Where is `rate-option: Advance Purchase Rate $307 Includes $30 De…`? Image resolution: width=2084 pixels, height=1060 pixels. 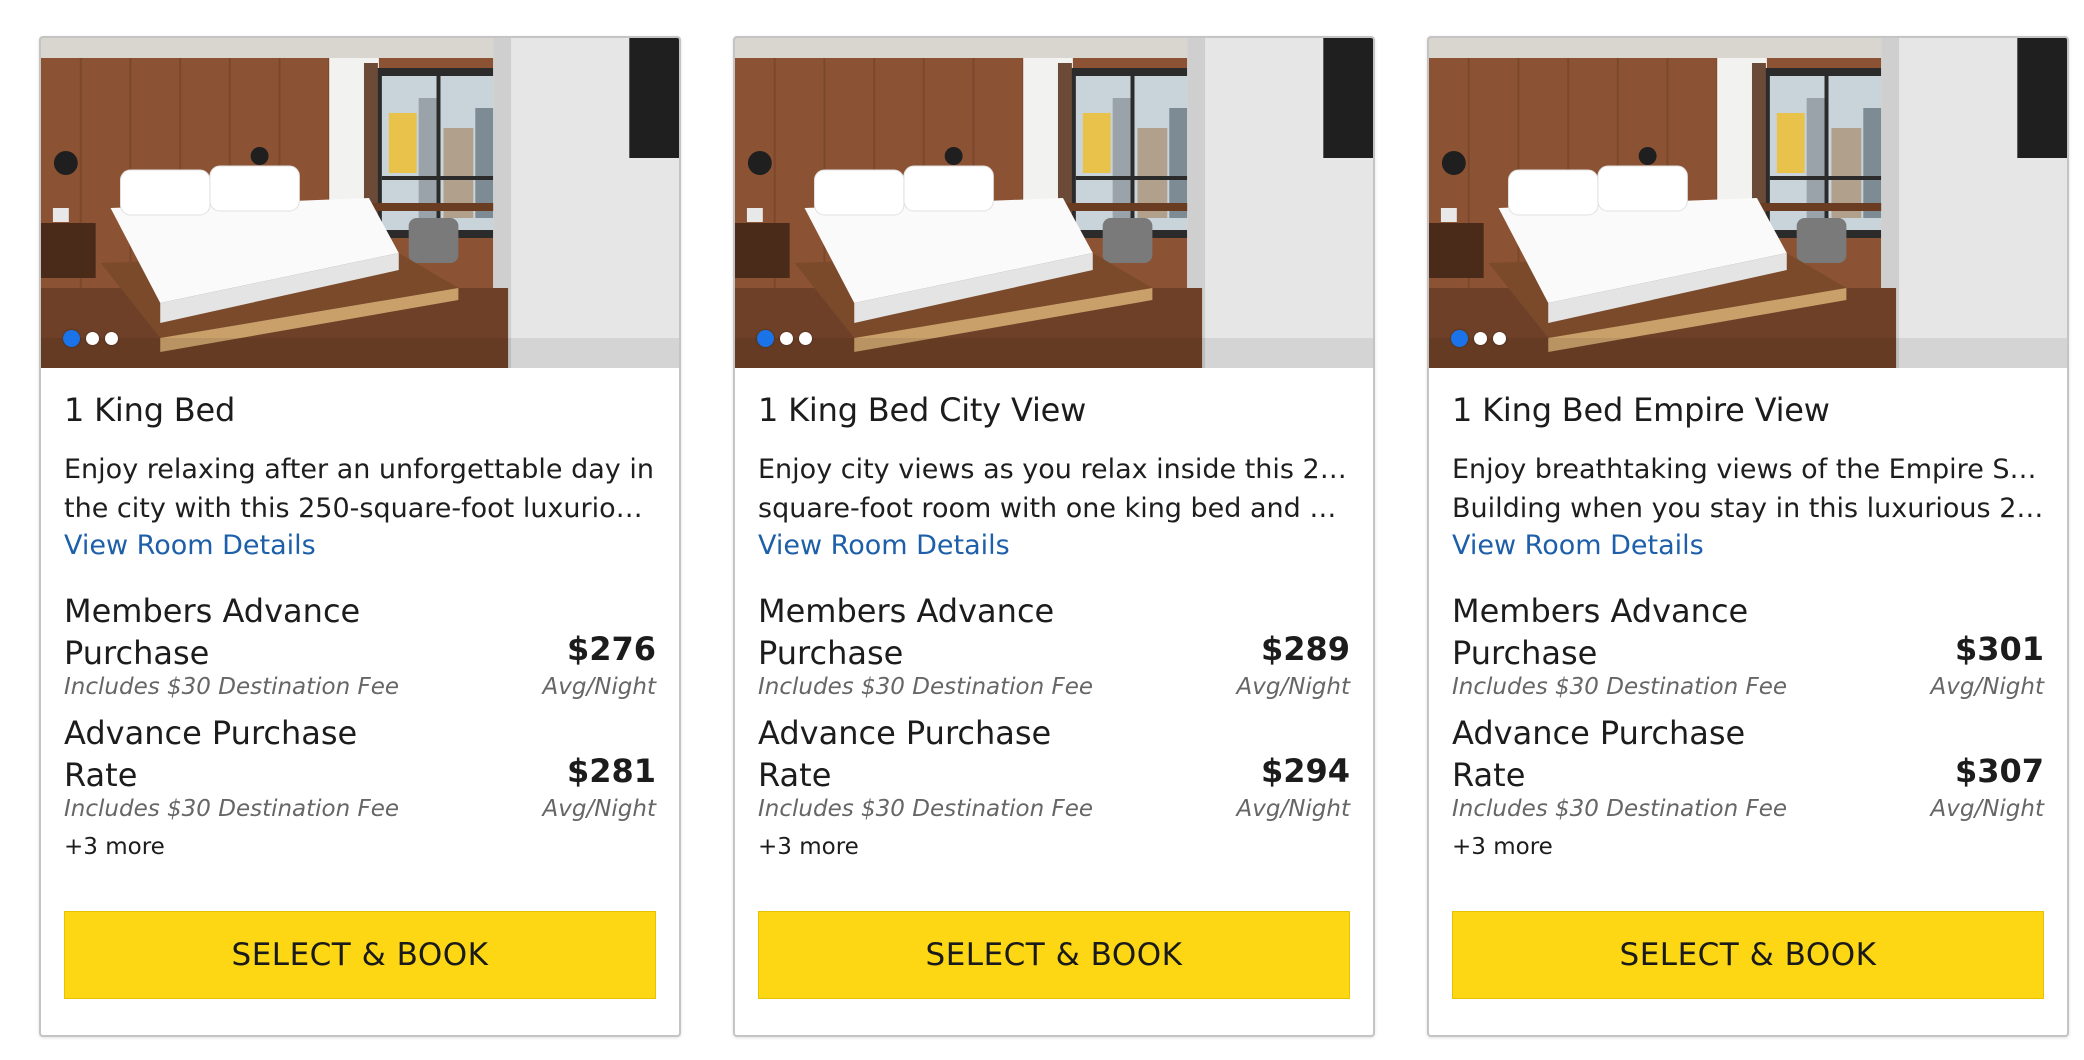
rate-option: Advance Purchase Rate $307 Includes $30 De… is located at coordinates (1748, 767).